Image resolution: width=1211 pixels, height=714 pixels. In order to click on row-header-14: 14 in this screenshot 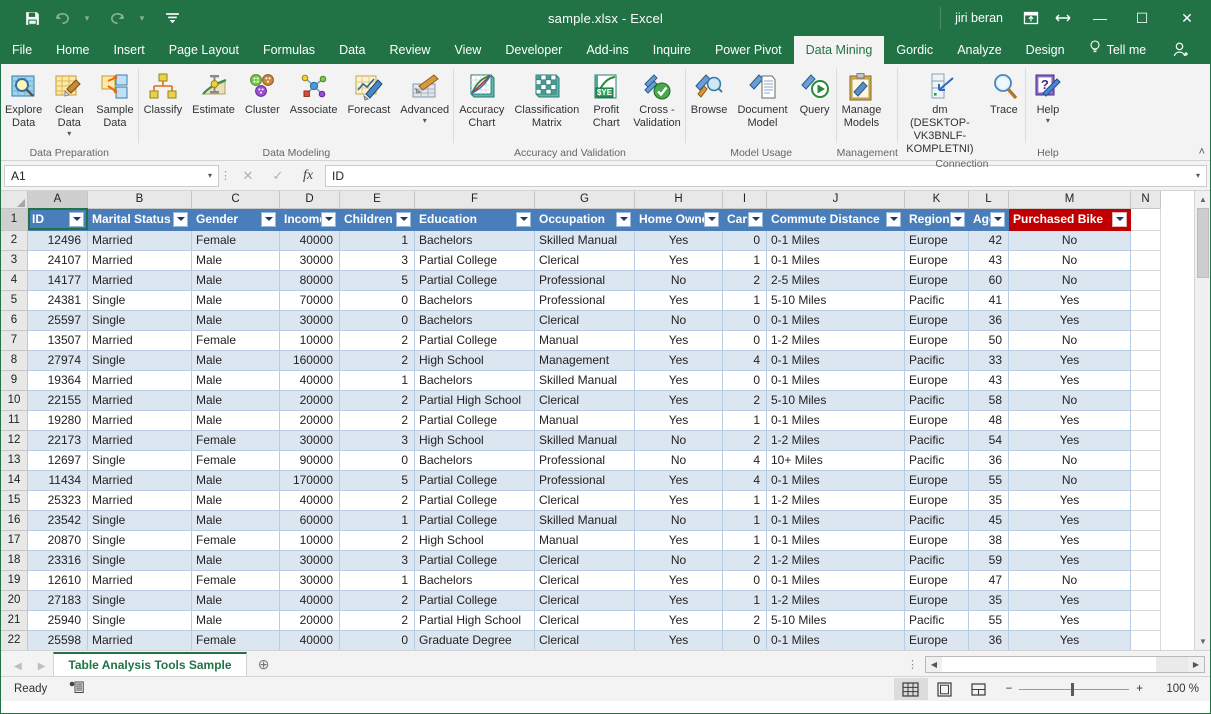, I will do `click(14, 480)`.